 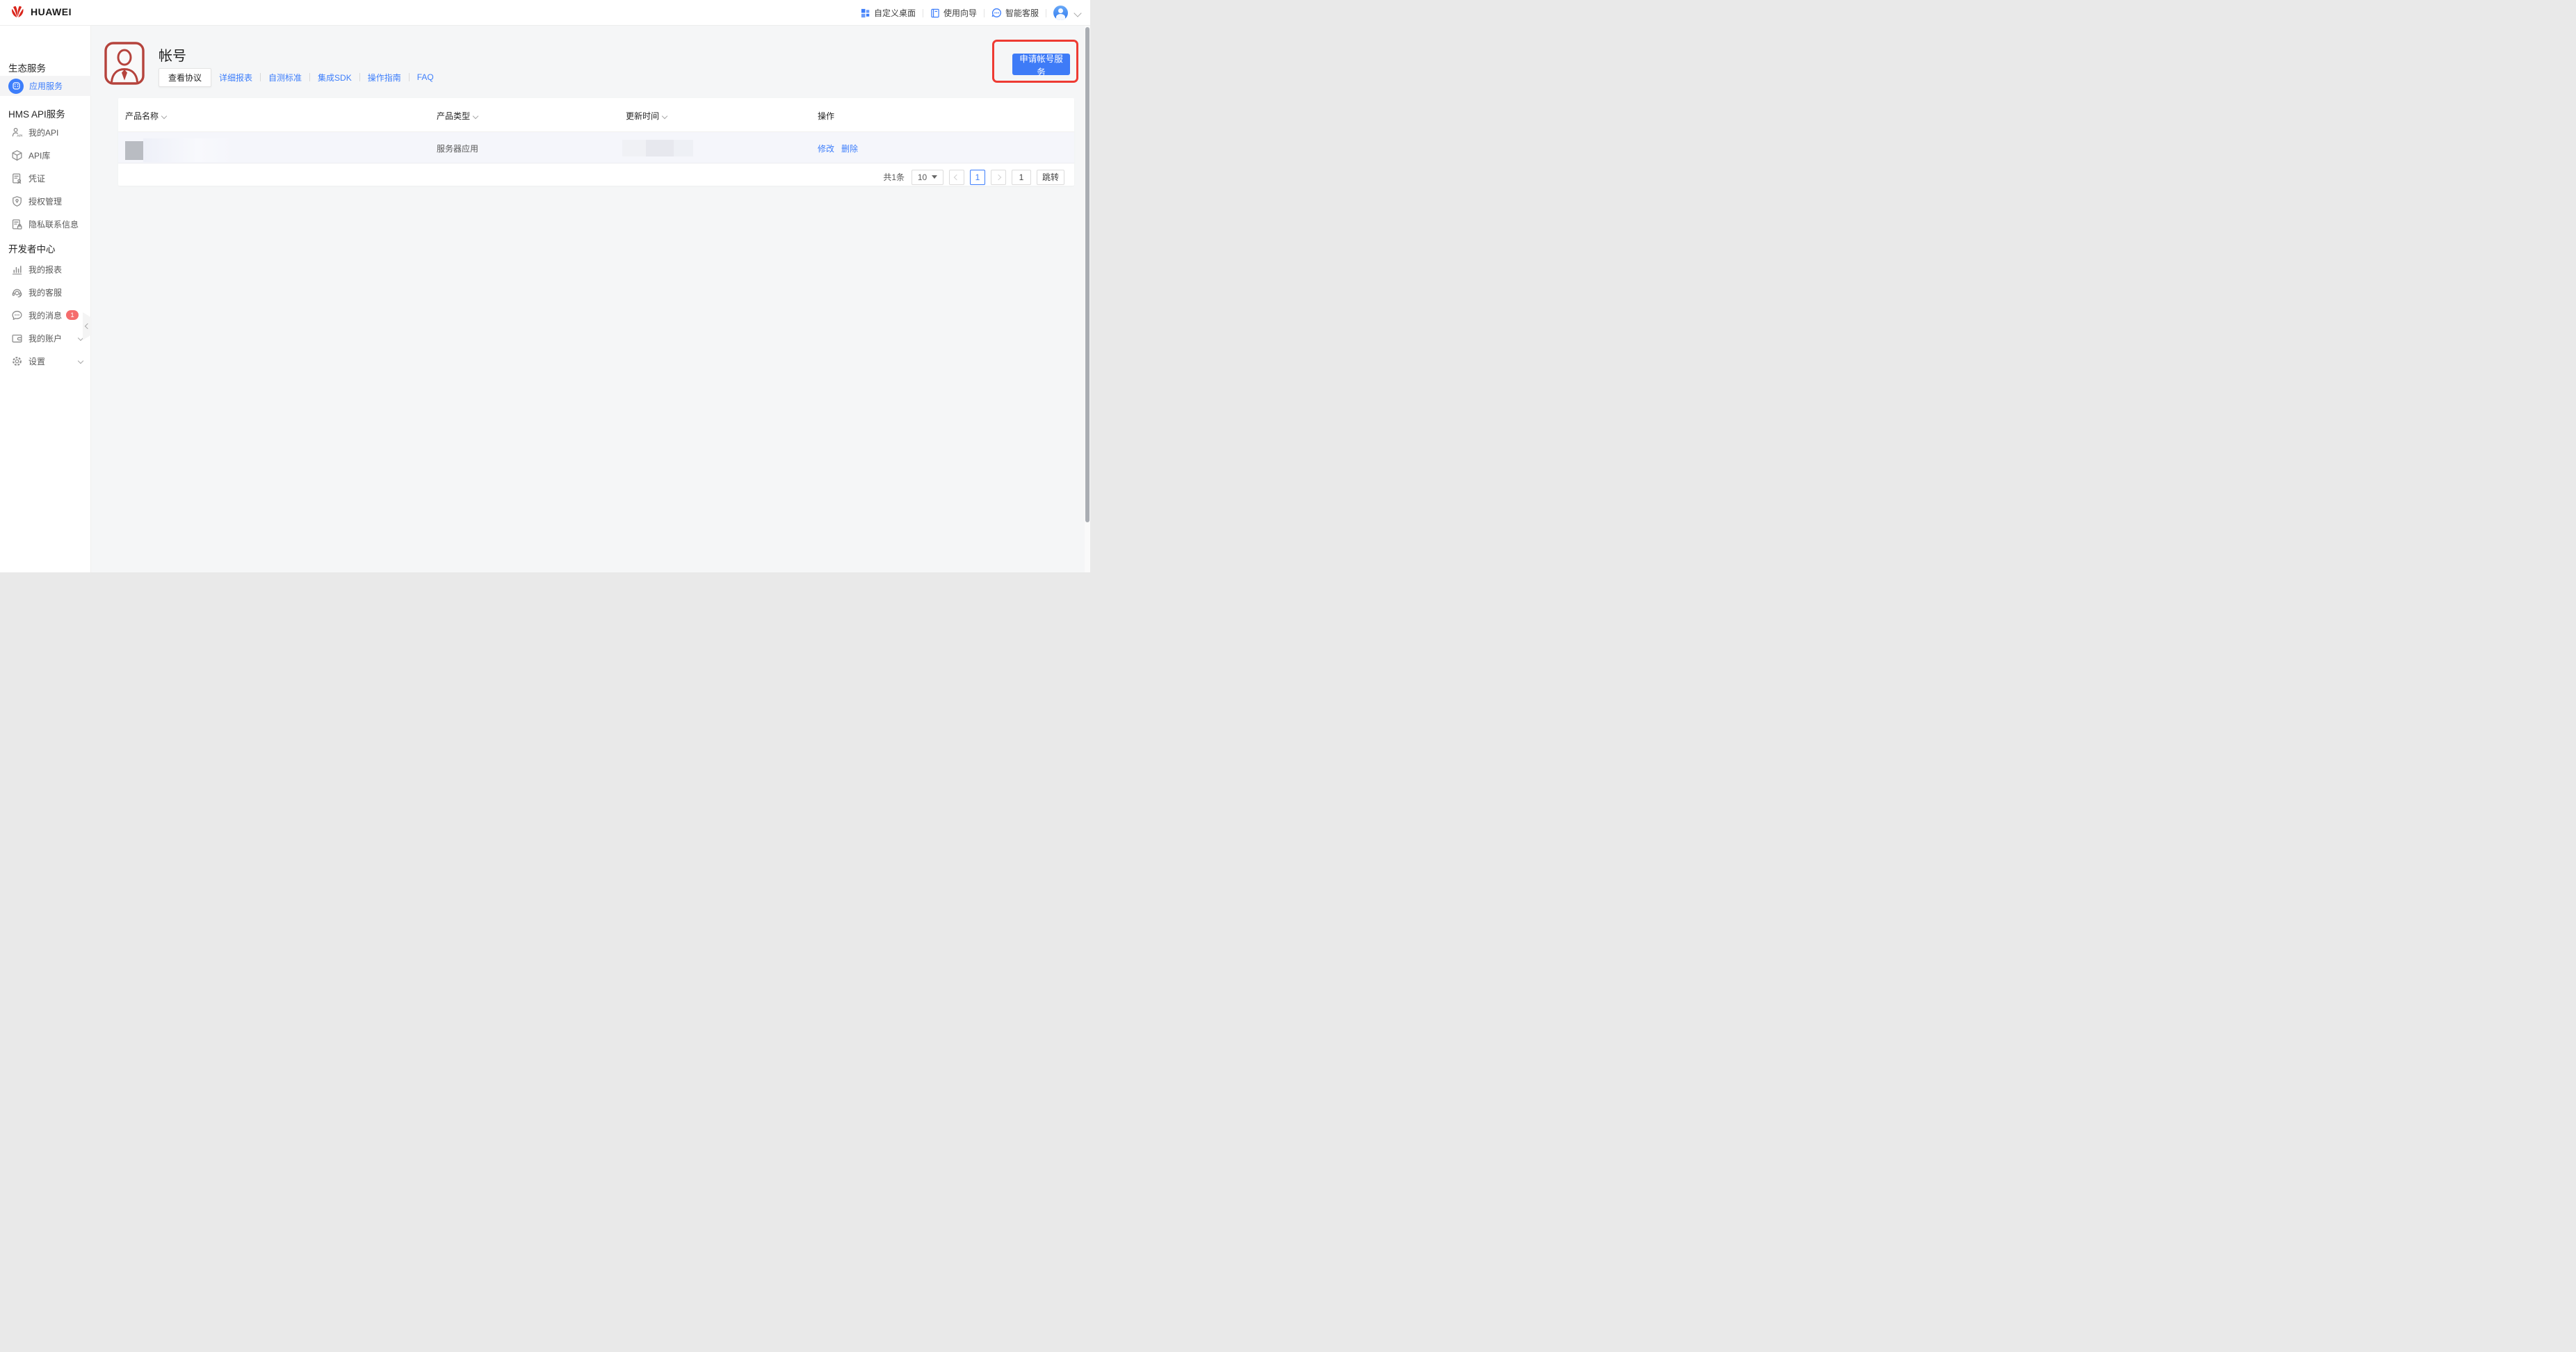 I want to click on chevron-right-icon, so click(x=998, y=177).